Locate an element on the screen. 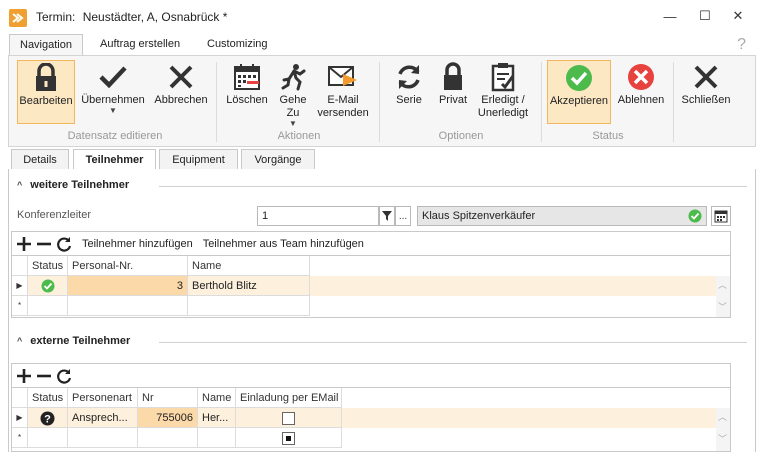 The height and width of the screenshot is (452, 760). group-label-datensatz: Datensatz editieren is located at coordinates (115, 136).